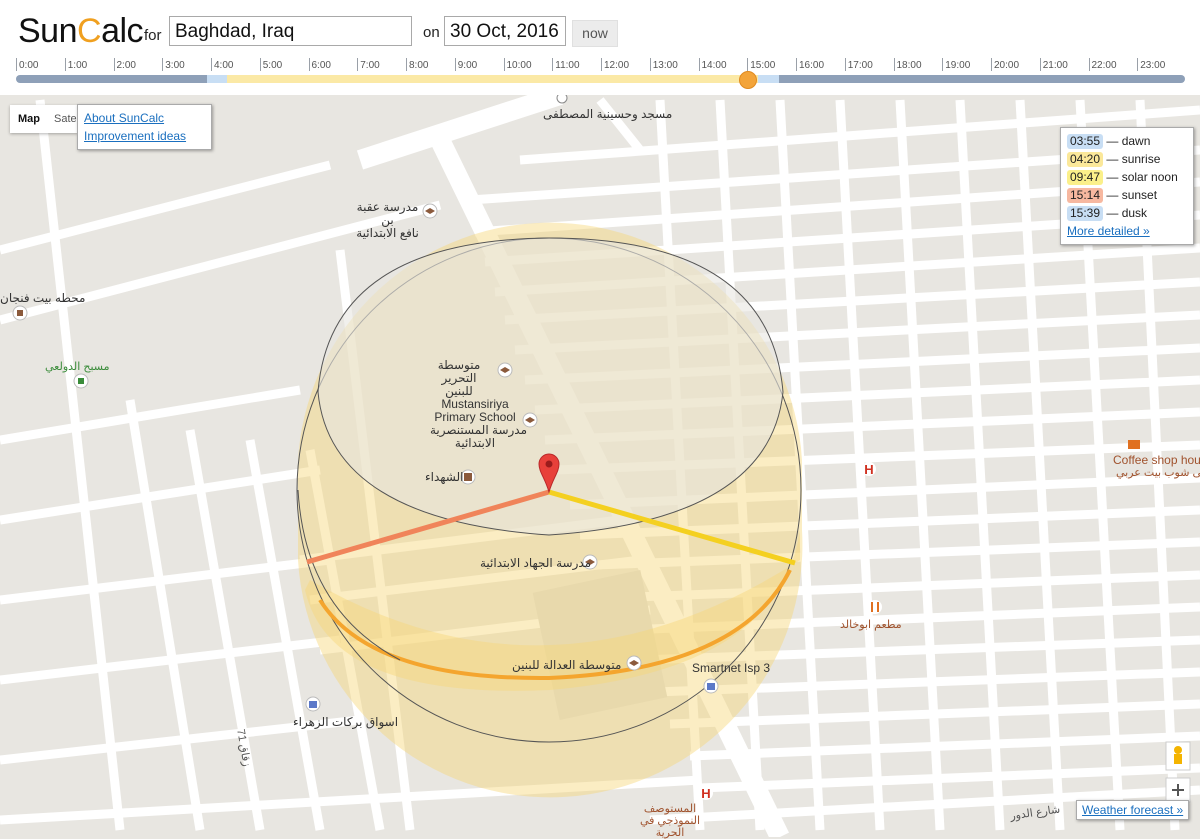  Describe the element at coordinates (567, 65) in the screenshot. I see `timeline-hour-label: 11:00` at that location.